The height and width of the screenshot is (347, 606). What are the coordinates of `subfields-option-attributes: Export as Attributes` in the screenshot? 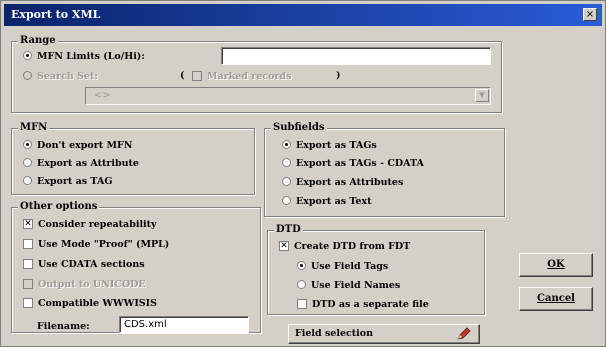 It's located at (342, 183).